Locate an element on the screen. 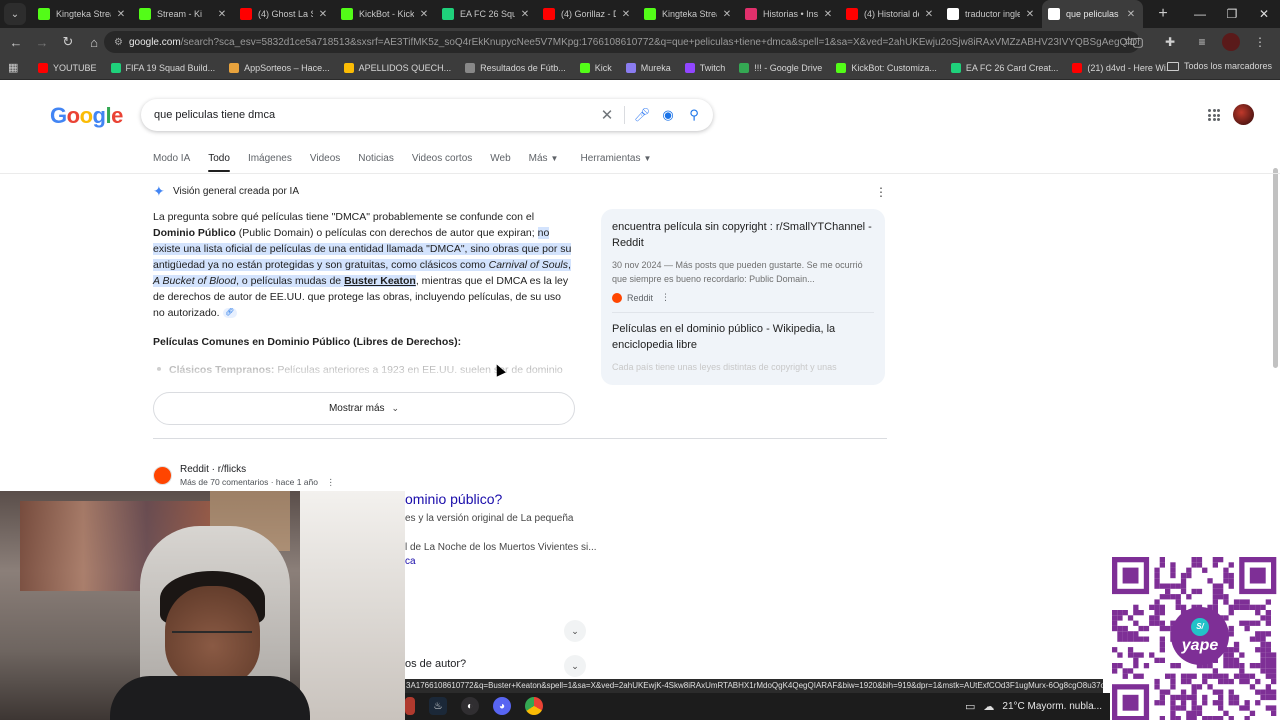  browser-tab: (4) Historial de ✕ is located at coordinates (890, 14).